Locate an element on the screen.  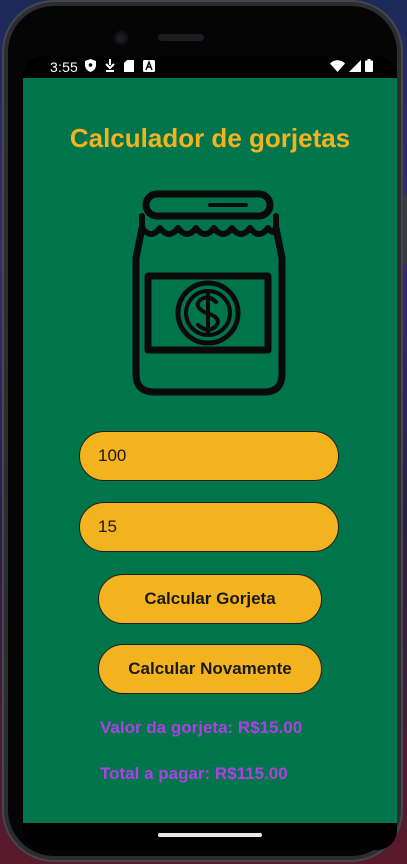
status-time: 3:55 is located at coordinates (64, 67).